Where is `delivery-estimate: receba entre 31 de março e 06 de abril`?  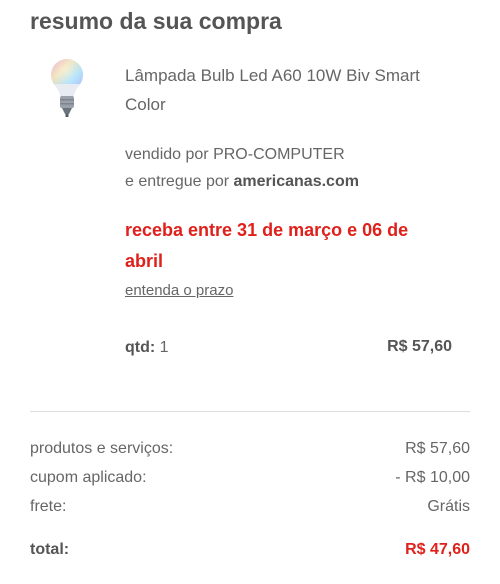 delivery-estimate: receba entre 31 de março e 06 de abril is located at coordinates (267, 245).